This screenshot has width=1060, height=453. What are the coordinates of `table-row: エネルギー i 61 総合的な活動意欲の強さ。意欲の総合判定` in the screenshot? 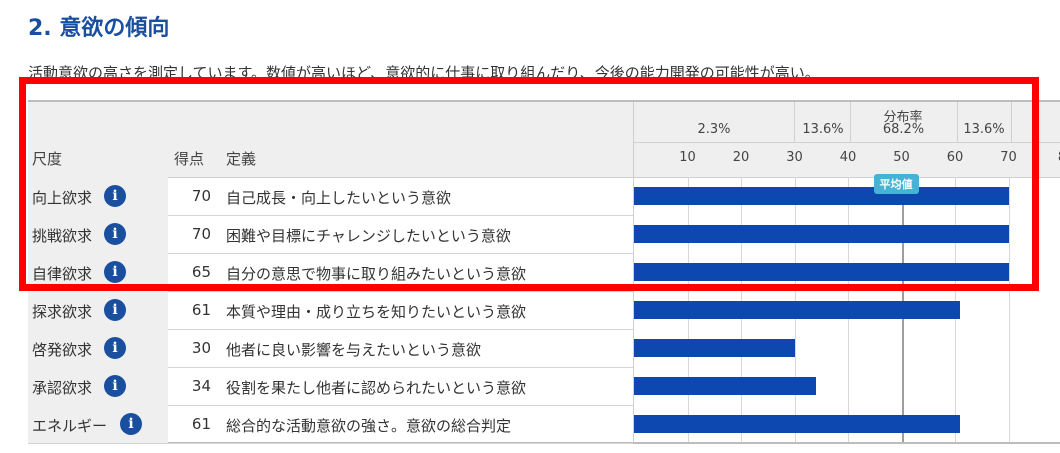 It's located at (330, 424).